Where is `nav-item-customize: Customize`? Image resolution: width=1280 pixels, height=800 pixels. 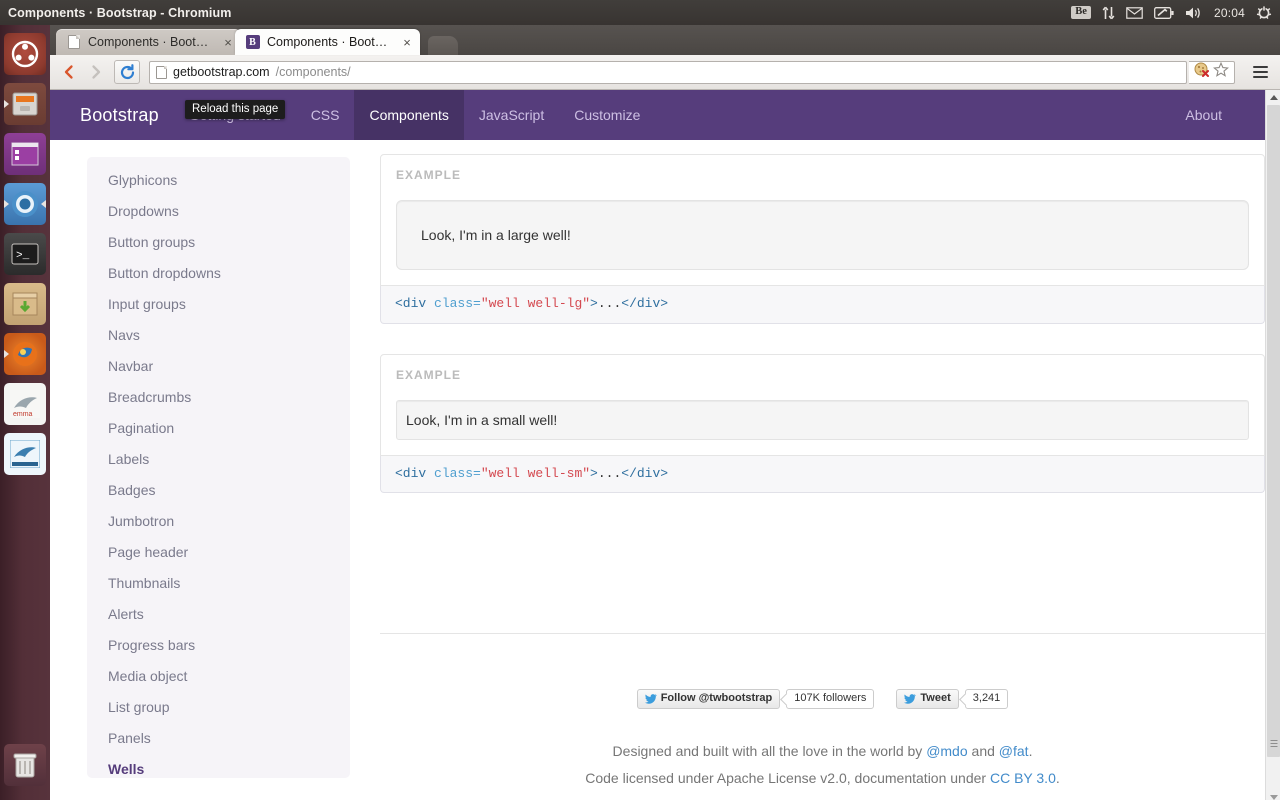 nav-item-customize: Customize is located at coordinates (607, 115).